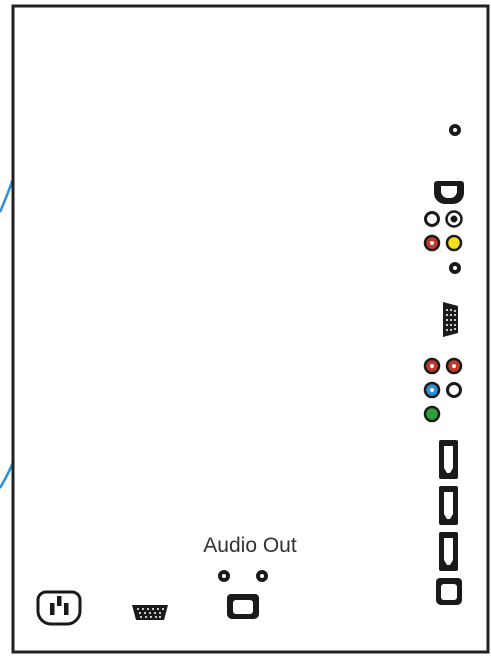 The height and width of the screenshot is (657, 491). I want to click on audio-out-jack-right, so click(262, 576).